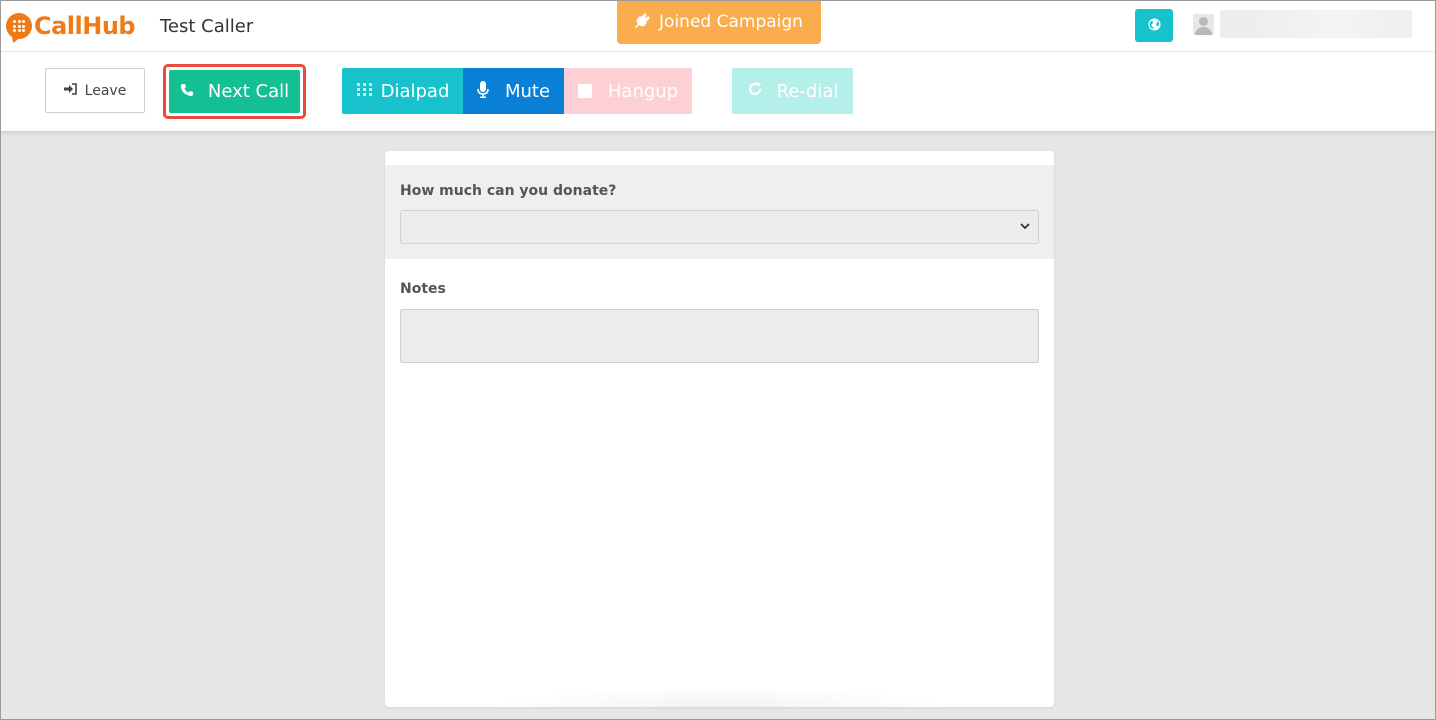  I want to click on card-bottom-shadow, so click(720, 697).